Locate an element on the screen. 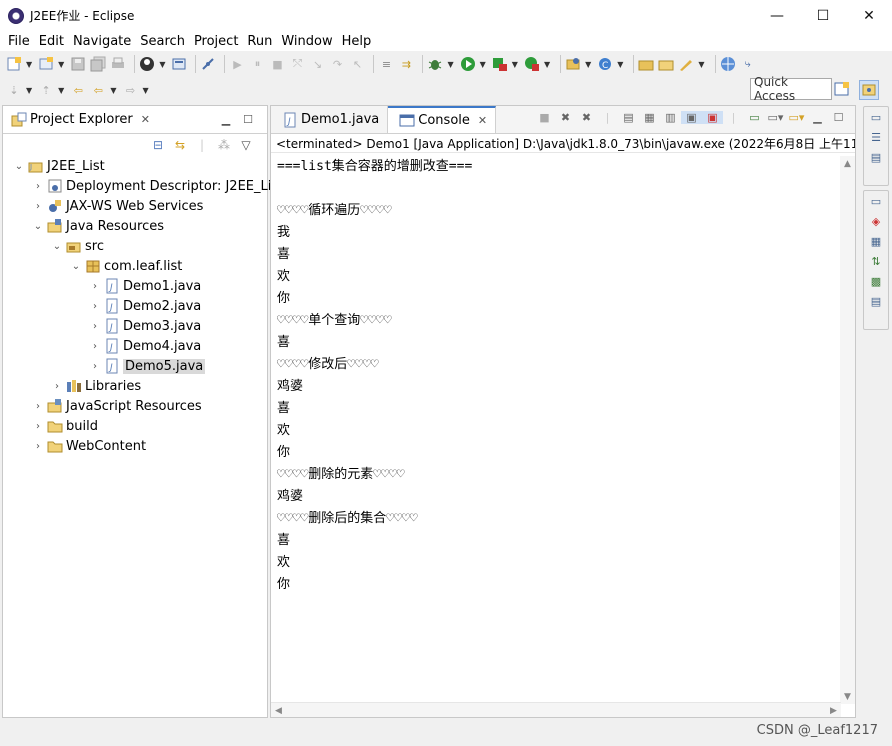 The image size is (892, 746). tree-item: › J Demo3.java is located at coordinates (135, 326).